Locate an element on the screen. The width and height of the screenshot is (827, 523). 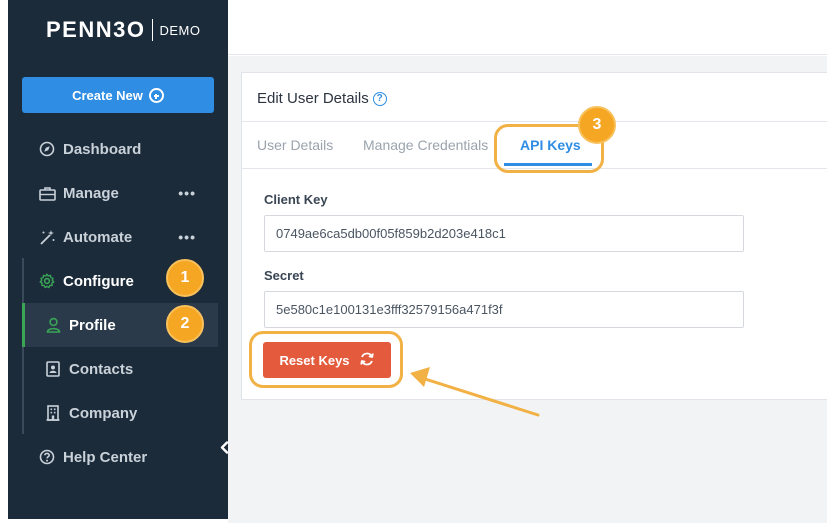
sidebar-item-company: Company is located at coordinates (118, 413).